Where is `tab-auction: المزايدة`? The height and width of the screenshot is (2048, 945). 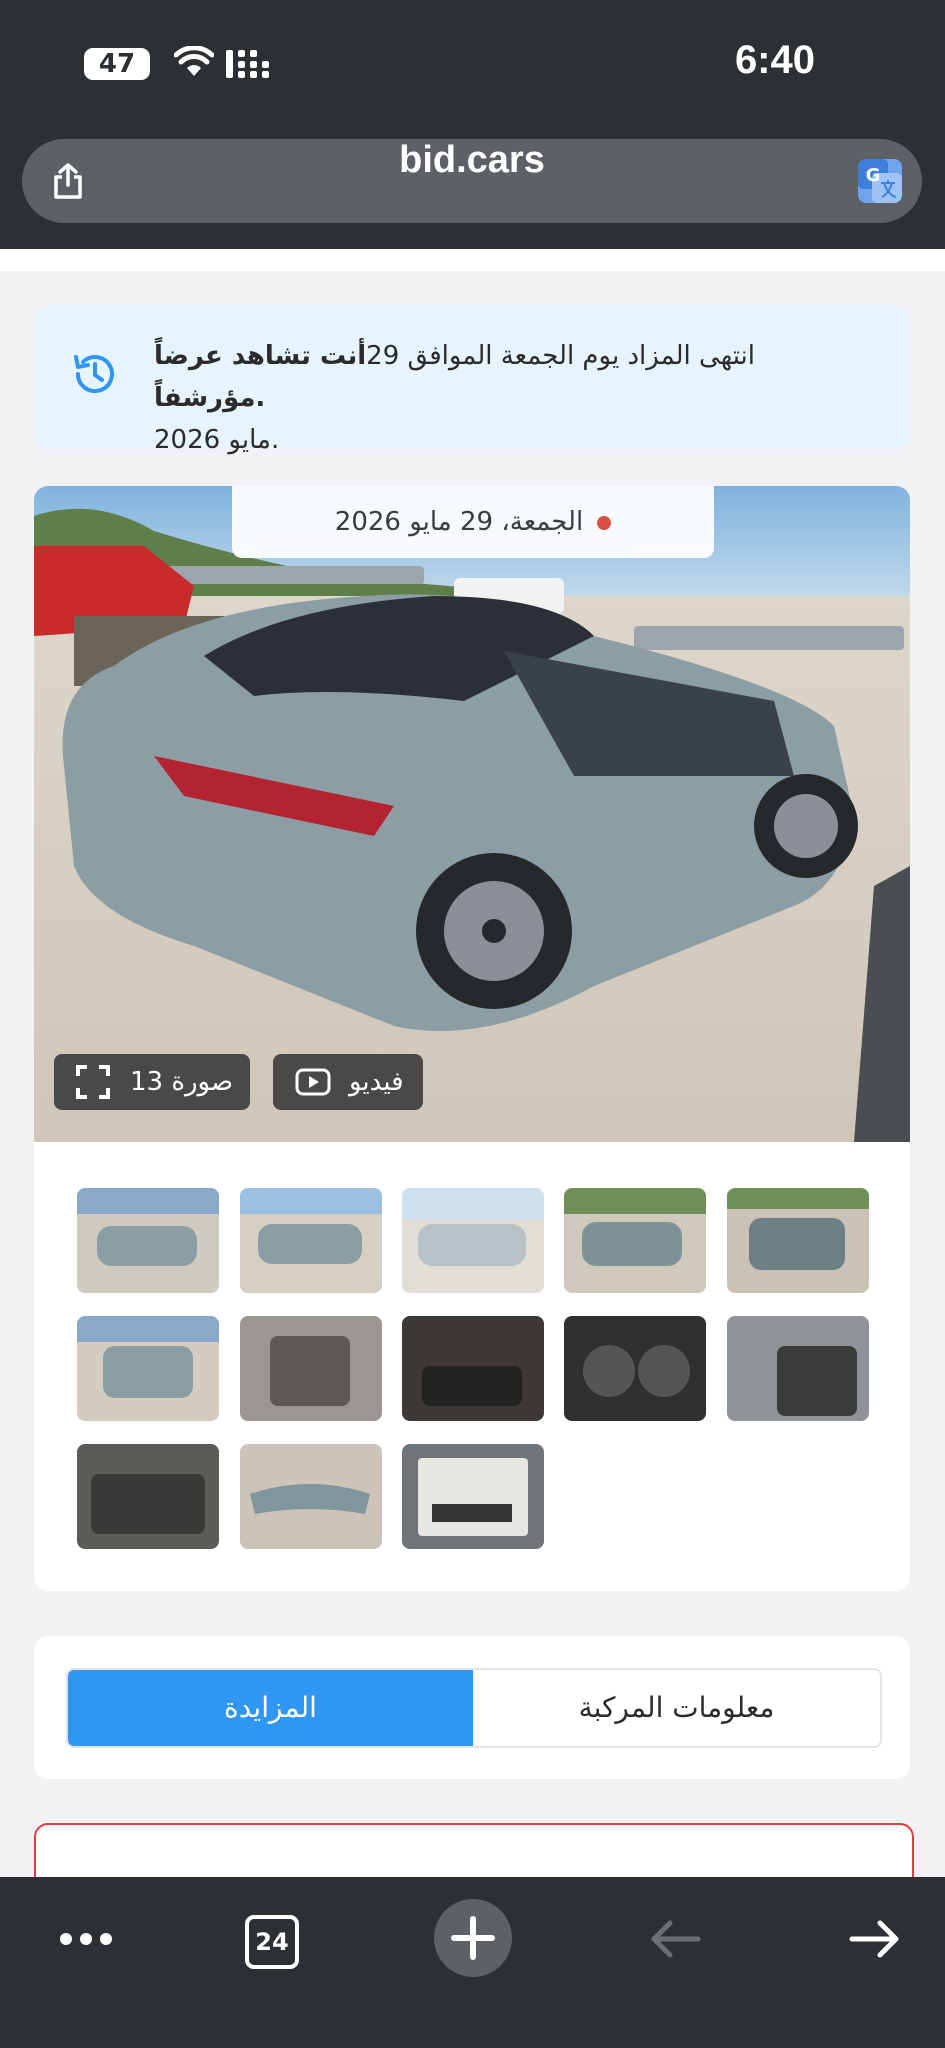
tab-auction: المزايدة is located at coordinates (270, 1708).